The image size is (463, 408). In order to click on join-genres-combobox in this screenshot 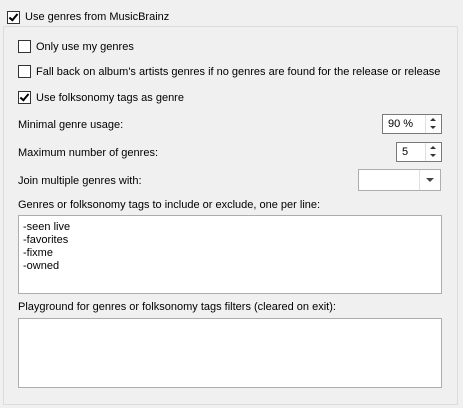, I will do `click(399, 180)`.